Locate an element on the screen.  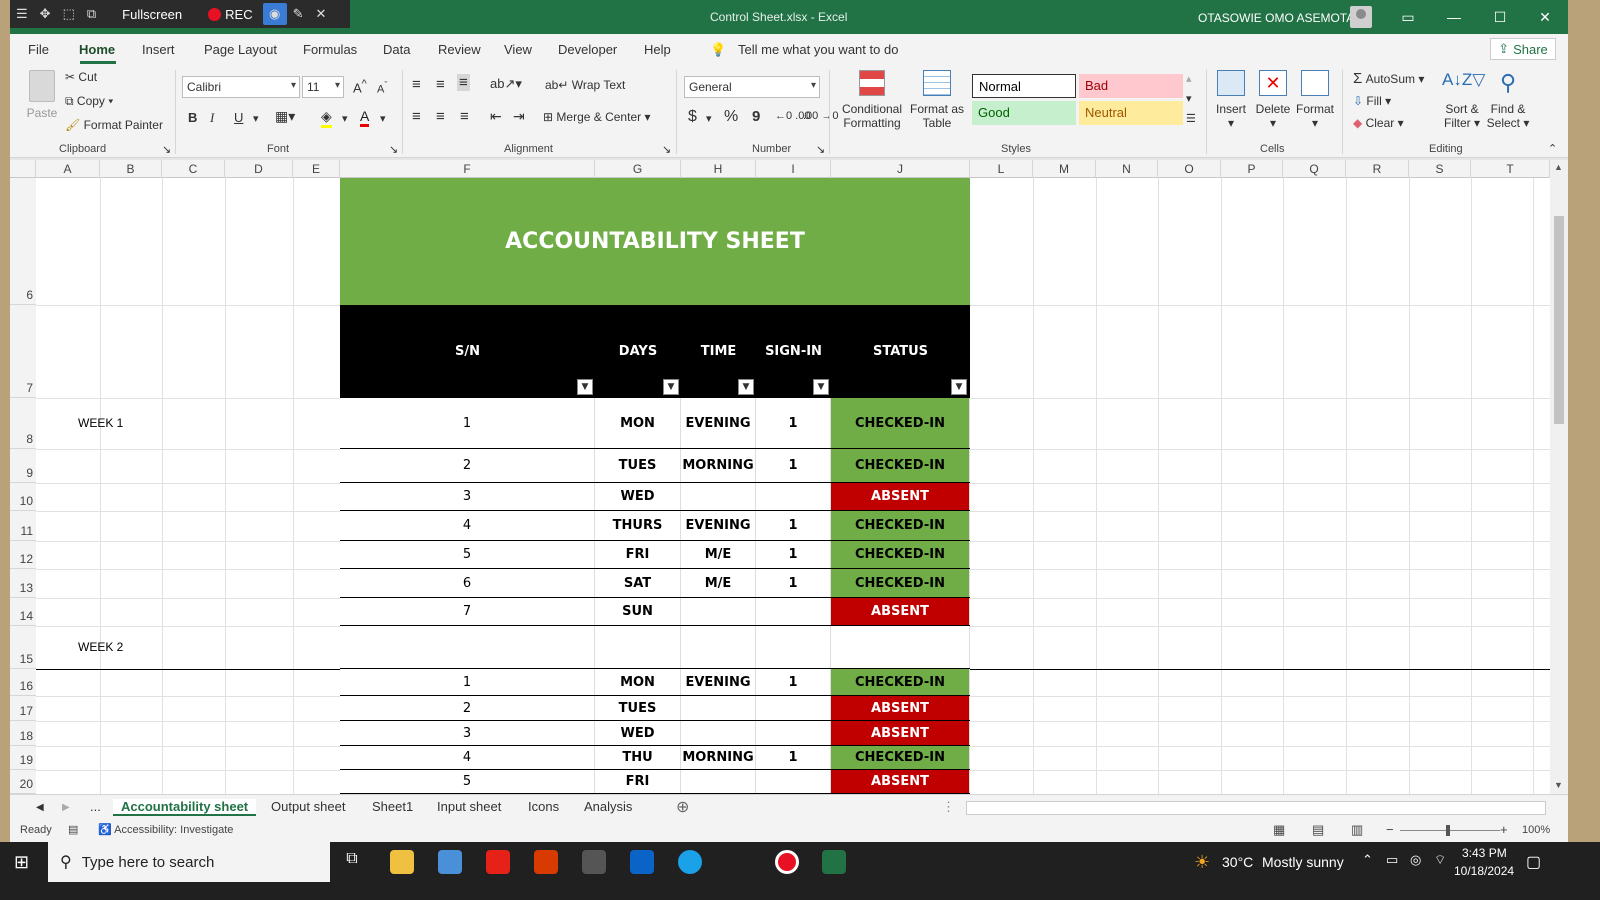
wrap-text-button: ab↵ Wrap Text is located at coordinates (585, 85).